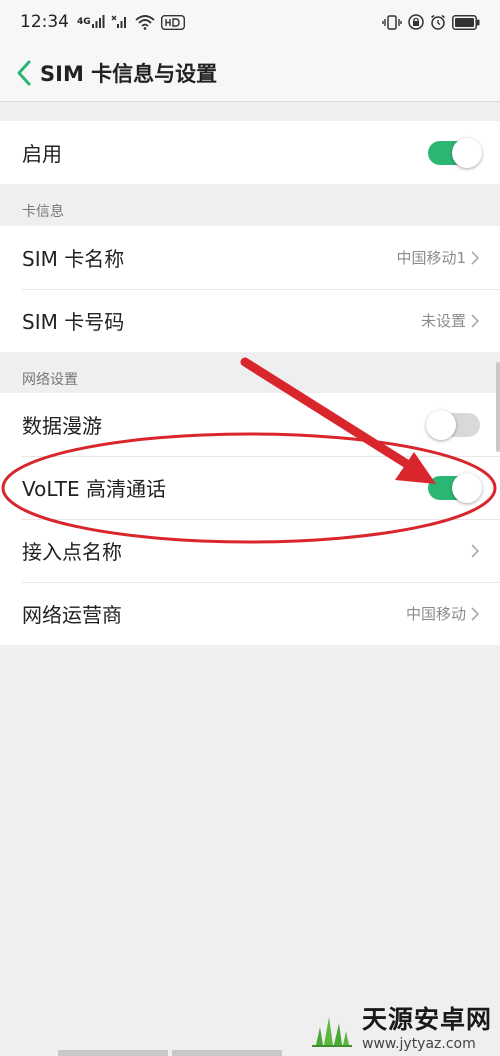 Image resolution: width=500 pixels, height=1056 pixels. Describe the element at coordinates (62, 426) in the screenshot. I see `data-roaming-label: 数据漫游` at that location.